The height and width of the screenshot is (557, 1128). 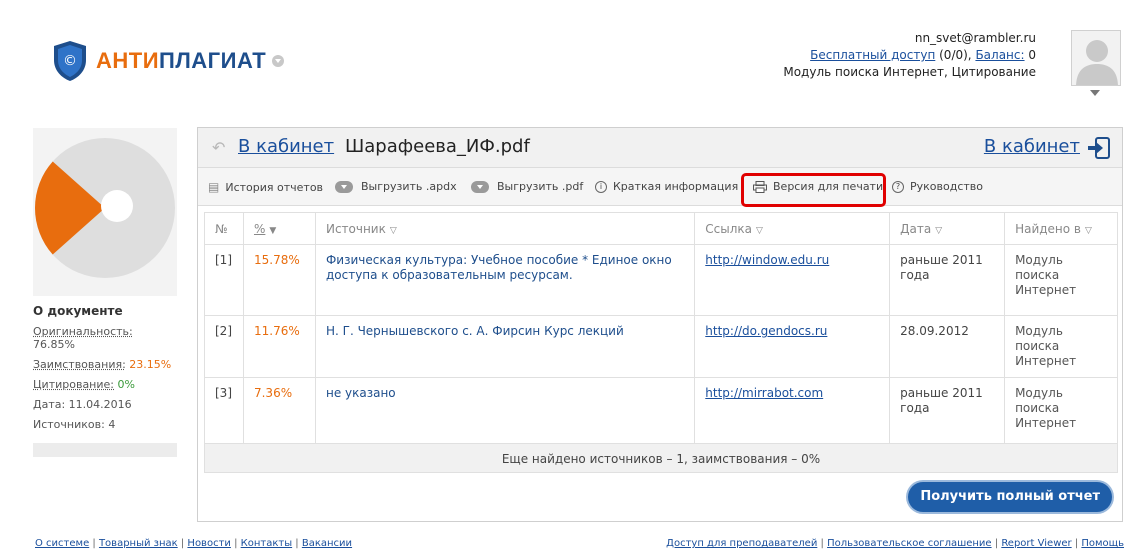 What do you see at coordinates (437, 146) in the screenshot?
I see `file-name: Шарафеева_ИФ.pdf` at bounding box center [437, 146].